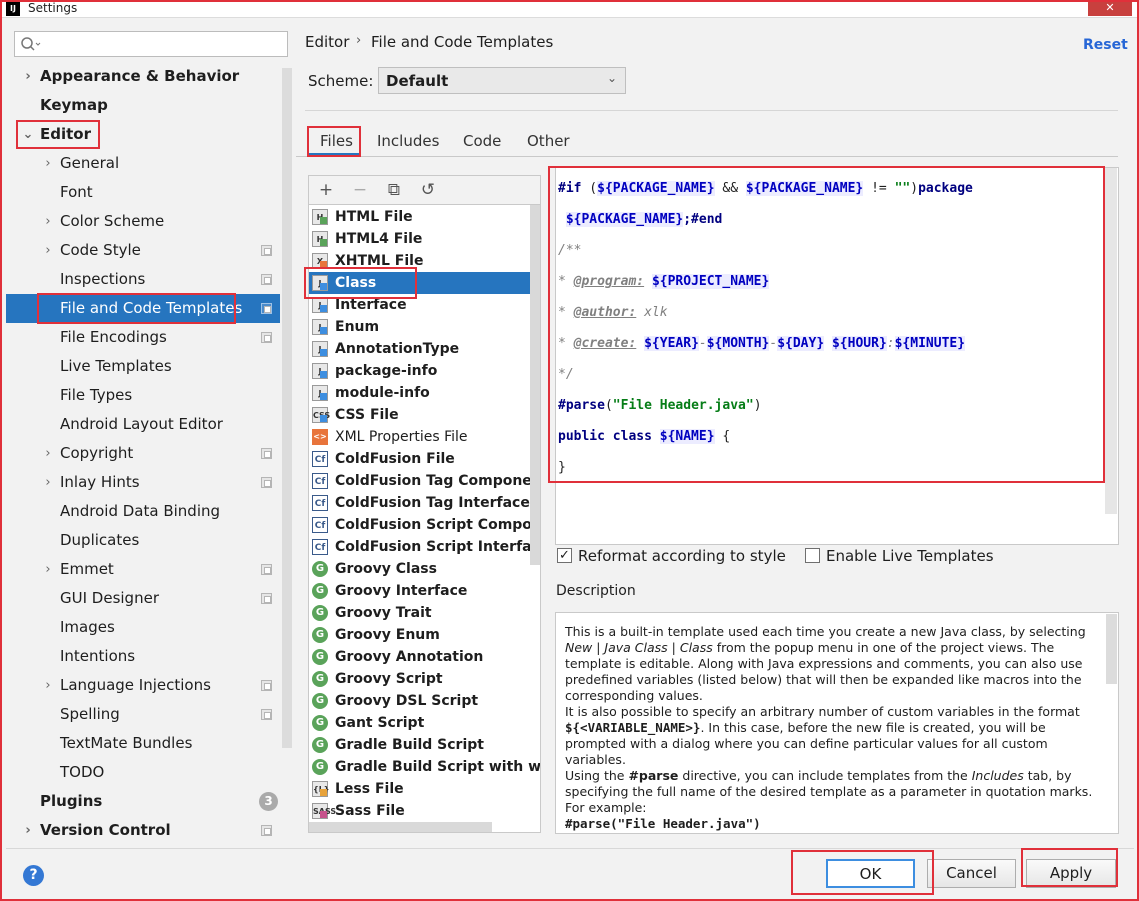  What do you see at coordinates (143, 656) in the screenshot?
I see `sidebar-item: Intentions` at bounding box center [143, 656].